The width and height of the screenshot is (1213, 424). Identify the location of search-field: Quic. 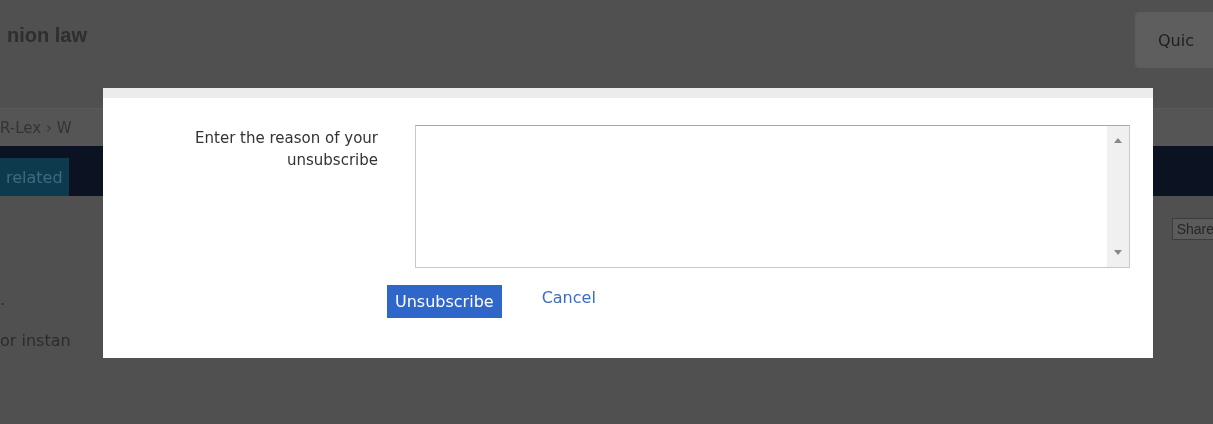
(1174, 40).